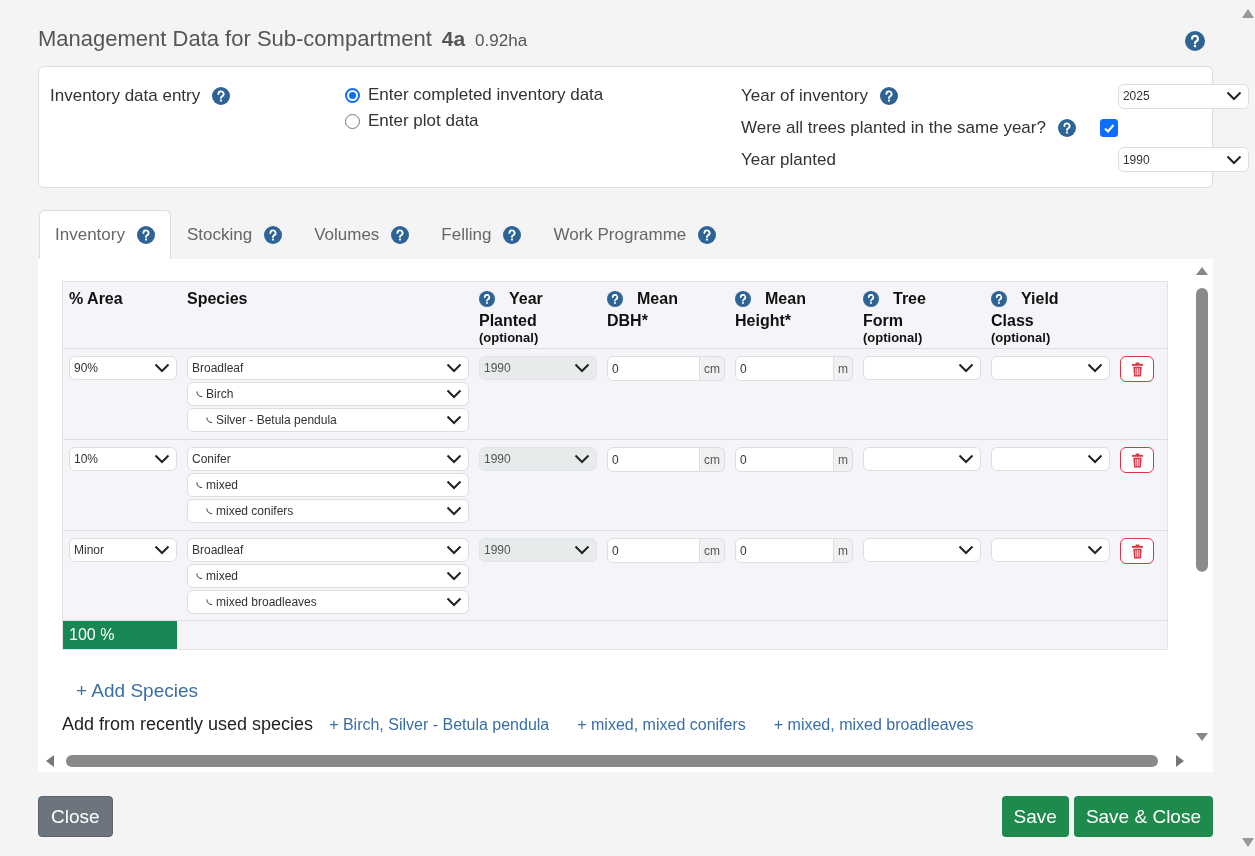 Image resolution: width=1255 pixels, height=856 pixels. Describe the element at coordinates (120, 635) in the screenshot. I see `total-percentage: 100 %` at that location.